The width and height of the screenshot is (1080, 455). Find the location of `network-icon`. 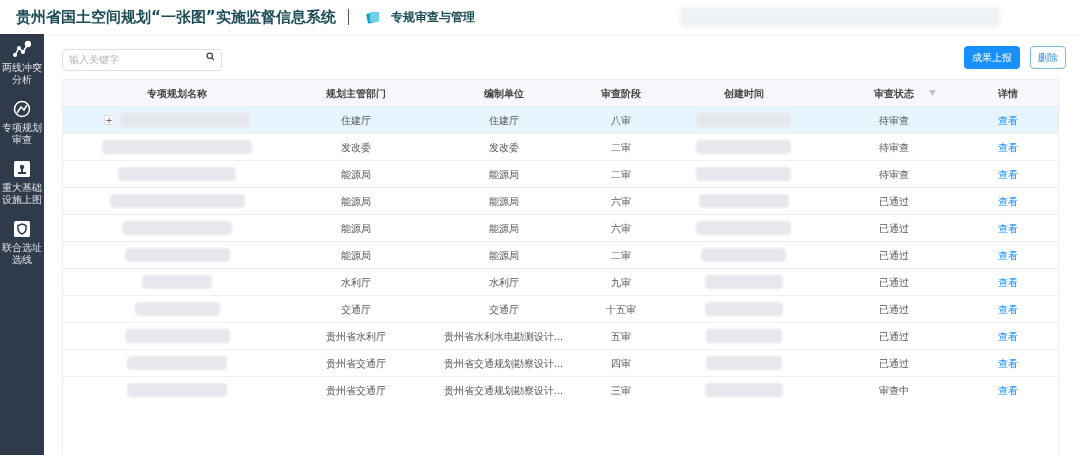

network-icon is located at coordinates (22, 49).